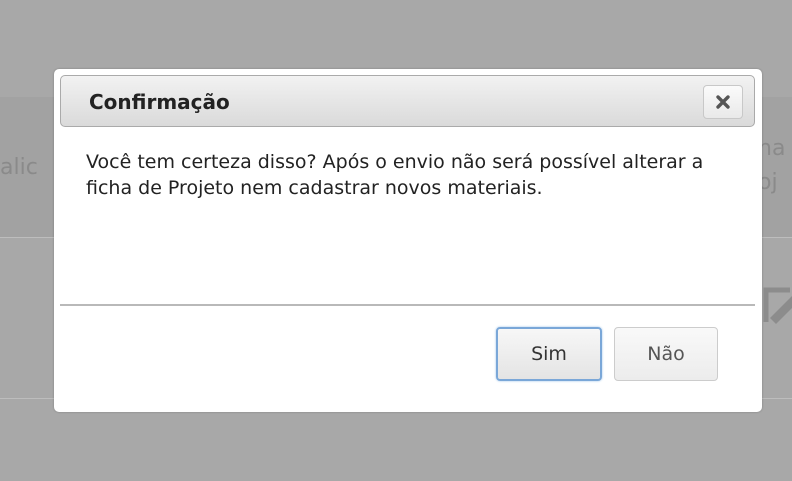  What do you see at coordinates (407, 101) in the screenshot?
I see `dialog-titlebar: Confirmação` at bounding box center [407, 101].